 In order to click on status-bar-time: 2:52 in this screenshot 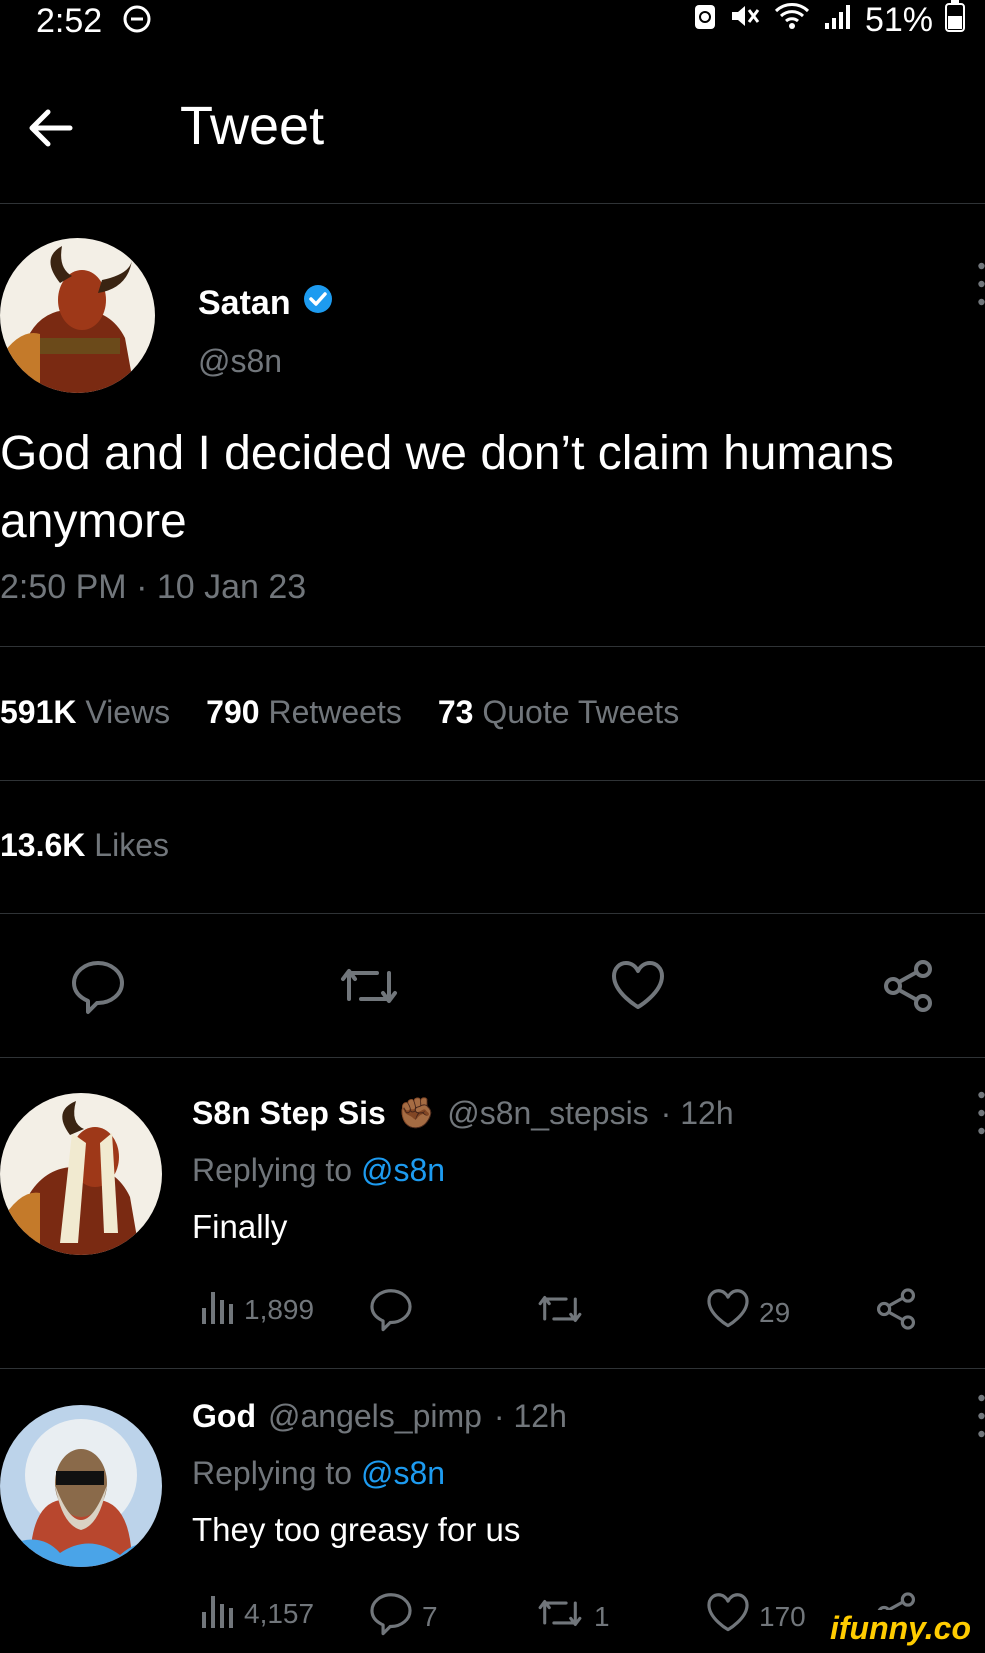, I will do `click(94, 22)`.